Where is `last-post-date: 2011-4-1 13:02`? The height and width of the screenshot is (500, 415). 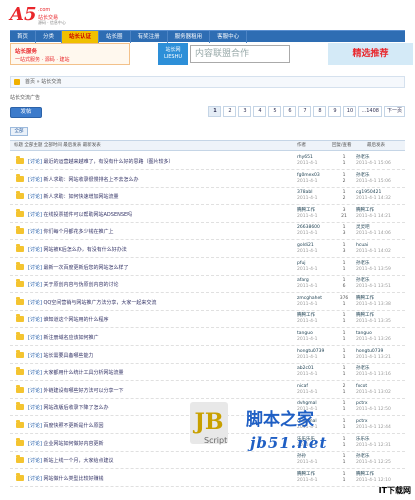 last-post-date: 2011-4-1 13:02 is located at coordinates (373, 392).